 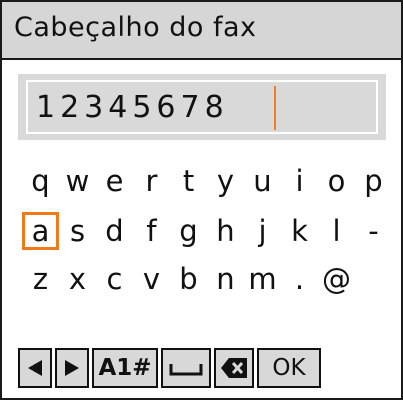 I want to click on key-j: j, so click(x=262, y=231).